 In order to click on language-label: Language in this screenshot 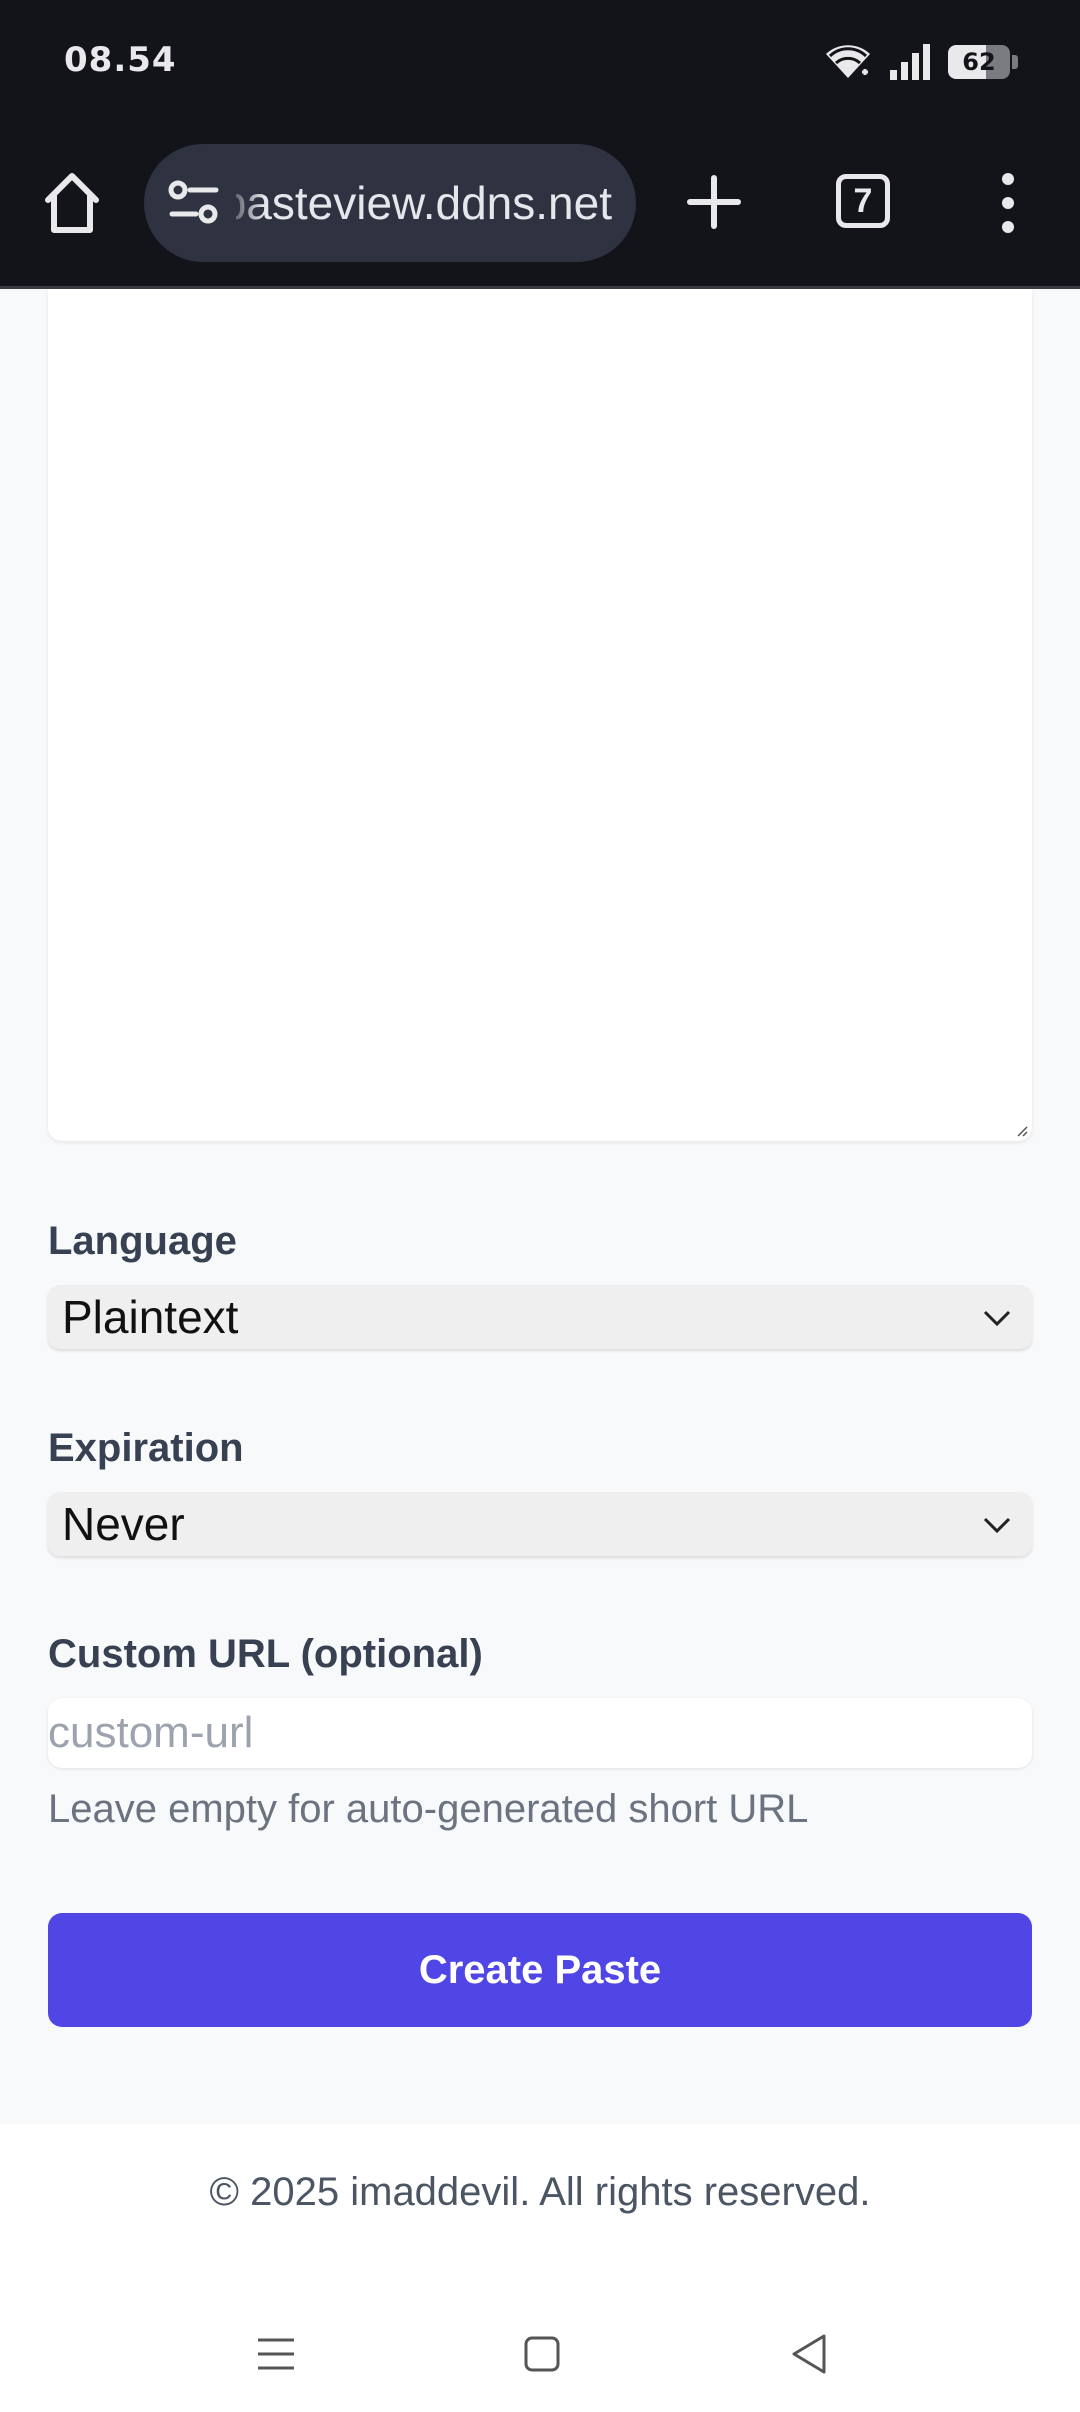, I will do `click(142, 1241)`.